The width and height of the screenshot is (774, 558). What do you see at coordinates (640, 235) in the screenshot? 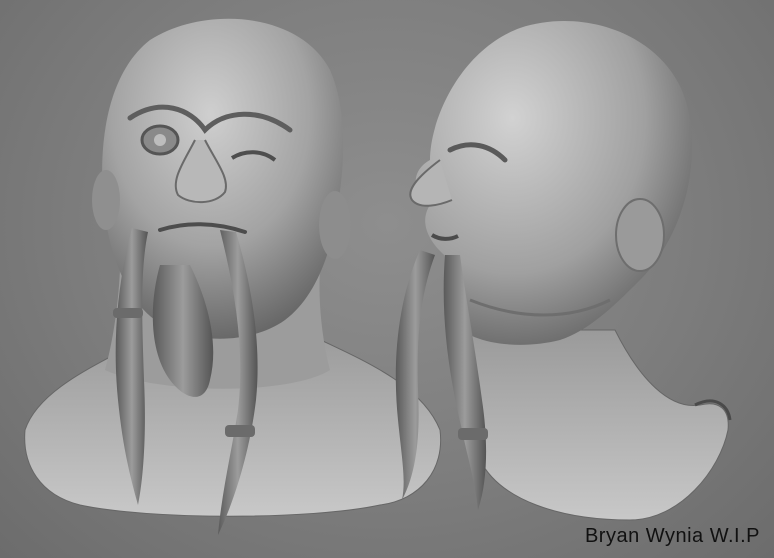
I see `bust-profile-ear` at bounding box center [640, 235].